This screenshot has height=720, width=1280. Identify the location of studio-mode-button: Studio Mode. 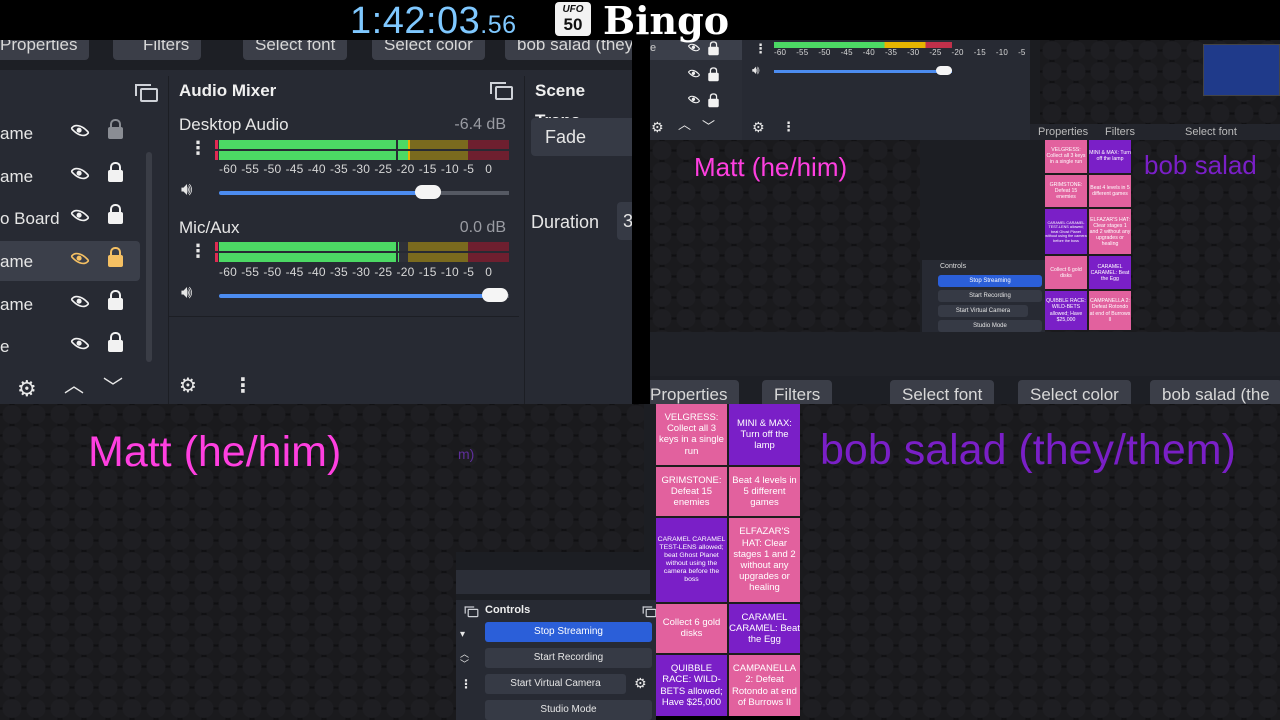
(568, 710).